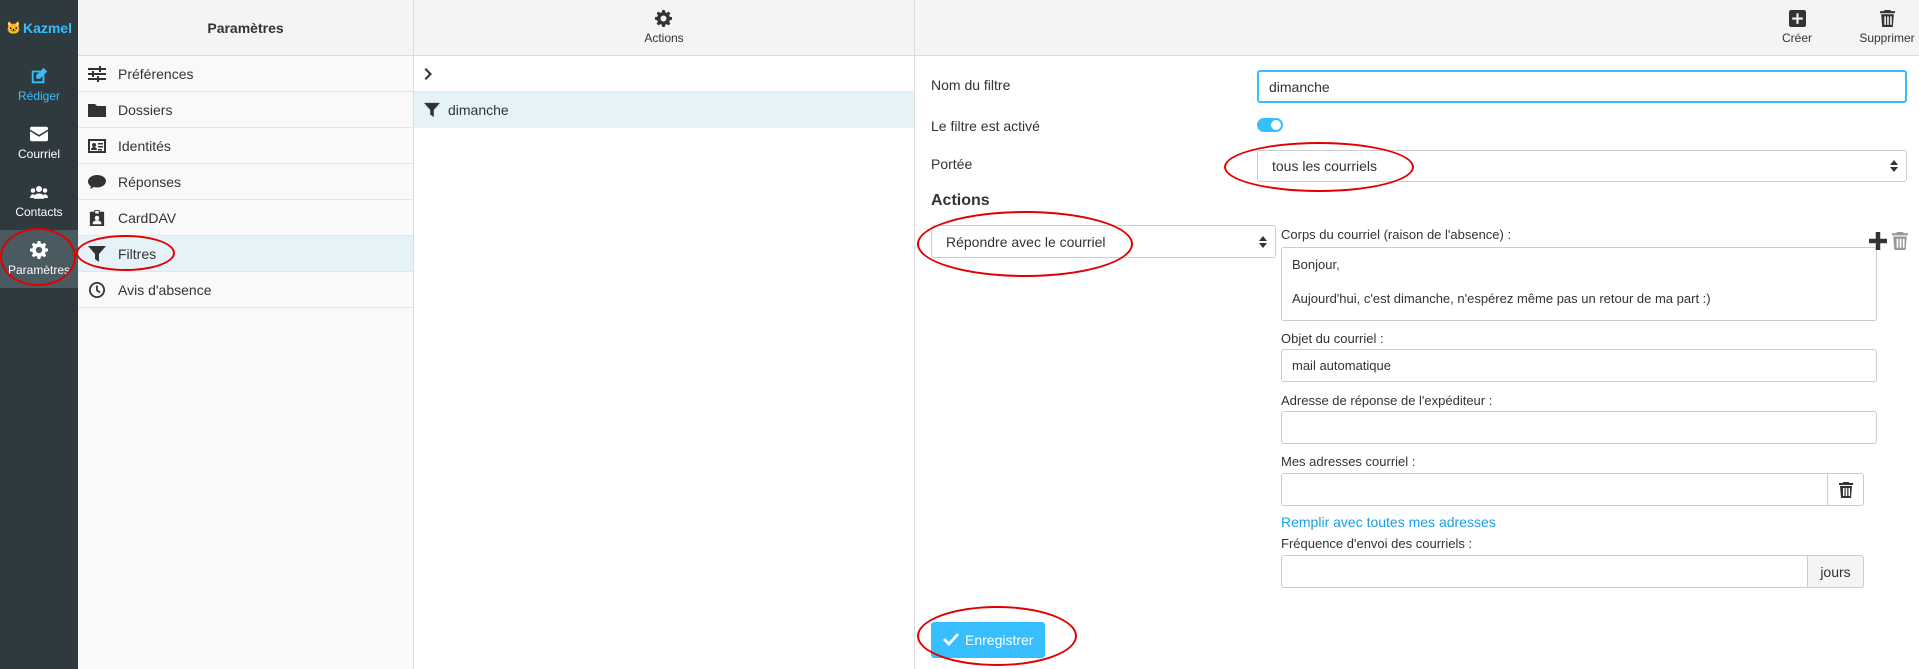  I want to click on scope-select: tous les courriels, so click(1582, 166).